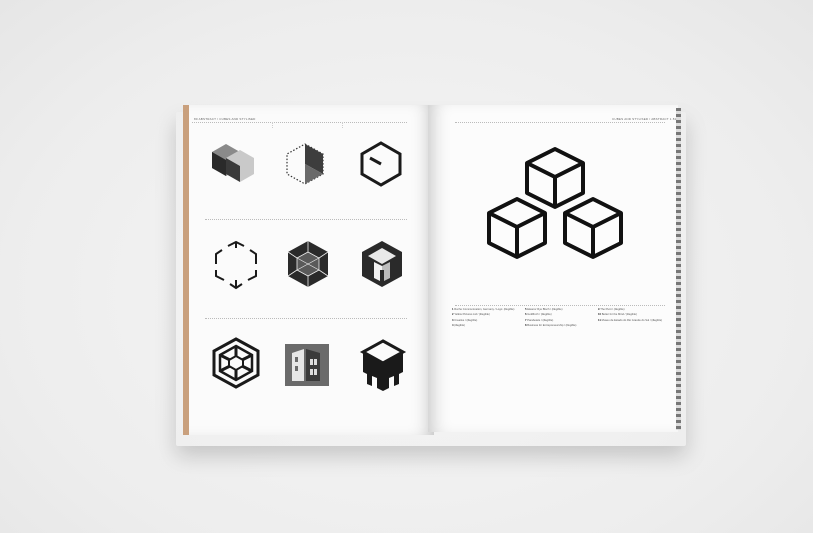 The width and height of the screenshot is (813, 533). What do you see at coordinates (678, 269) in the screenshot?
I see `page-edges` at bounding box center [678, 269].